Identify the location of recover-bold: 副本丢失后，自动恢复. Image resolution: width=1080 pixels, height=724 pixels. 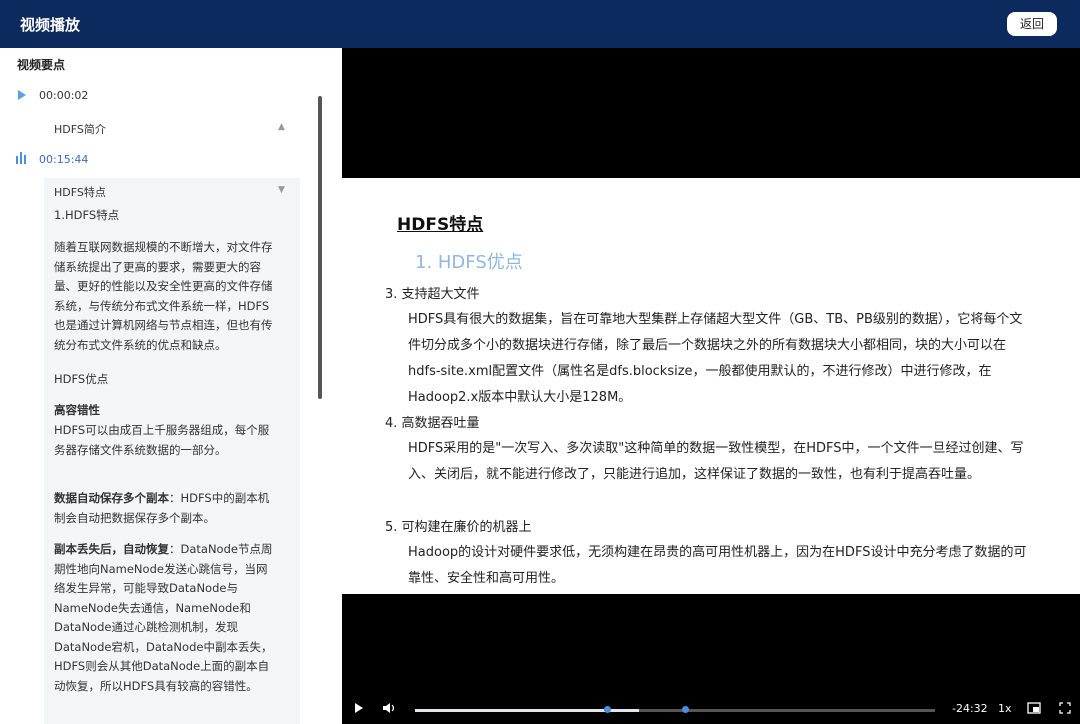
(111, 549).